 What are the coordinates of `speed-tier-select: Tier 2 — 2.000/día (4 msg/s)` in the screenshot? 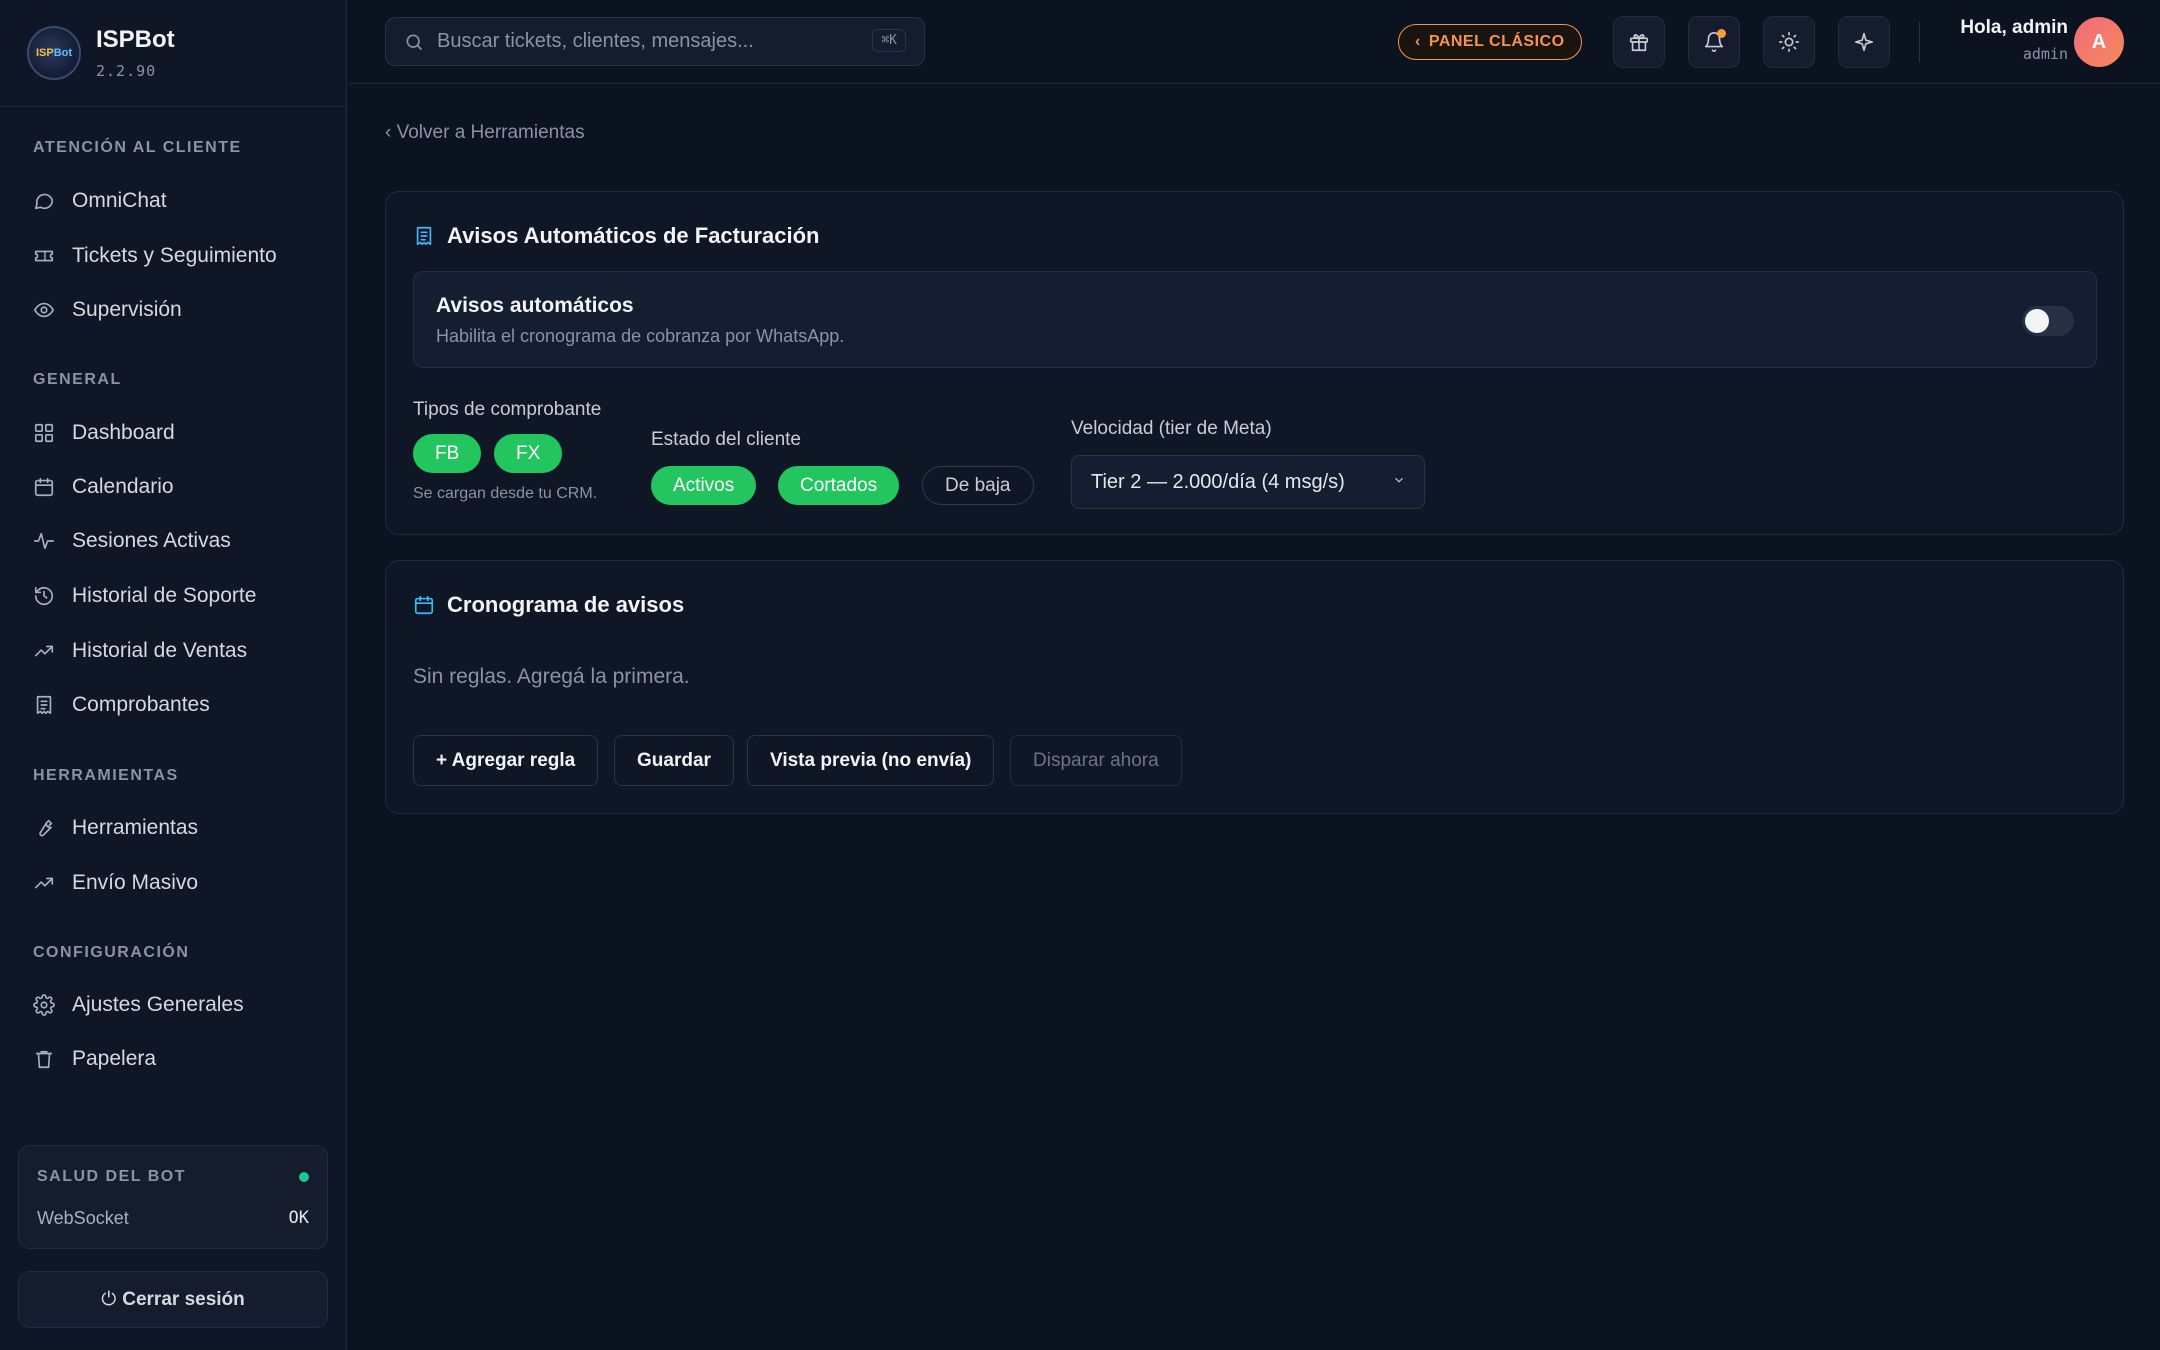 It's located at (1248, 482).